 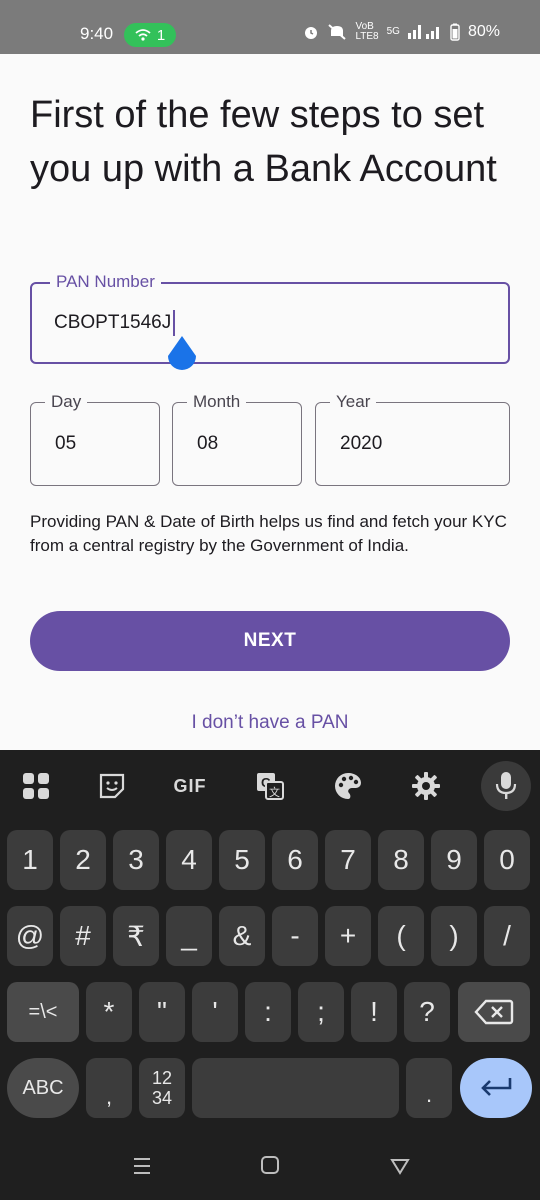 What do you see at coordinates (348, 860) in the screenshot?
I see `key-7: 7` at bounding box center [348, 860].